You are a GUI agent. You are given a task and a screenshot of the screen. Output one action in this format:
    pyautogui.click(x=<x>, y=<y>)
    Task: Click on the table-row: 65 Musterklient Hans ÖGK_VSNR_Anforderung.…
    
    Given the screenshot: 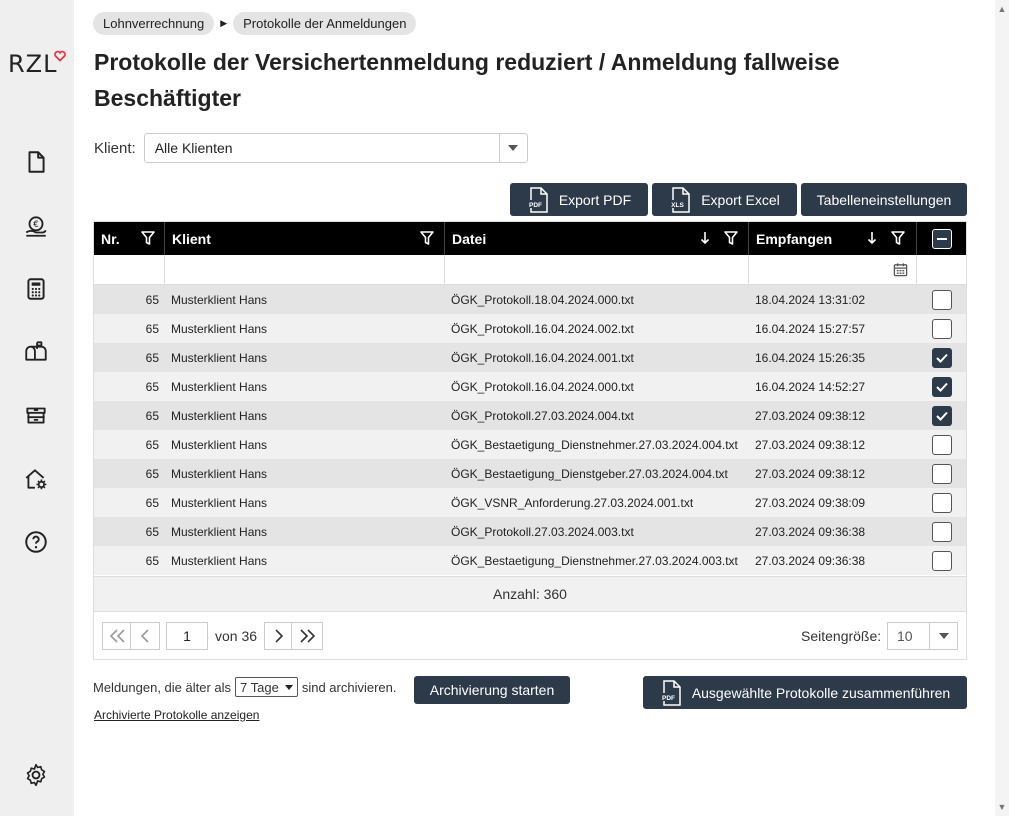 What is the action you would take?
    pyautogui.click(x=530, y=502)
    